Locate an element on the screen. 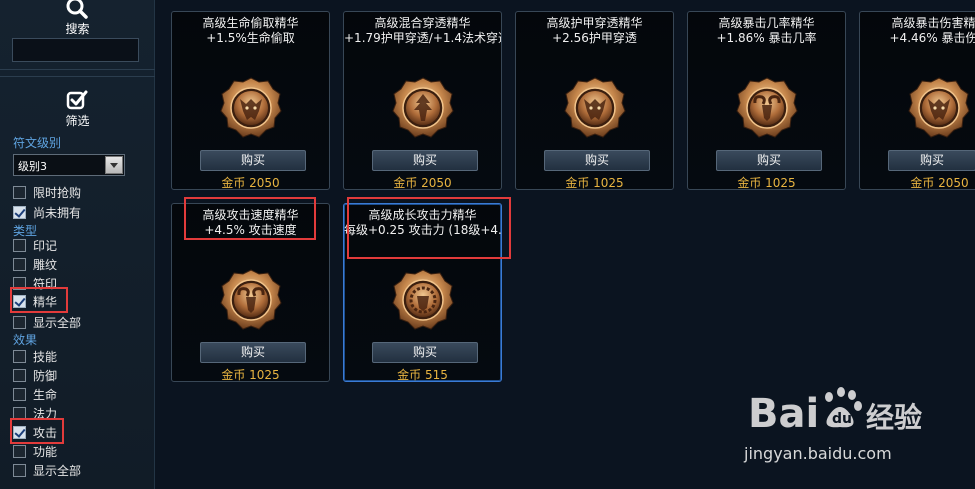  search-icon is located at coordinates (77, 10).